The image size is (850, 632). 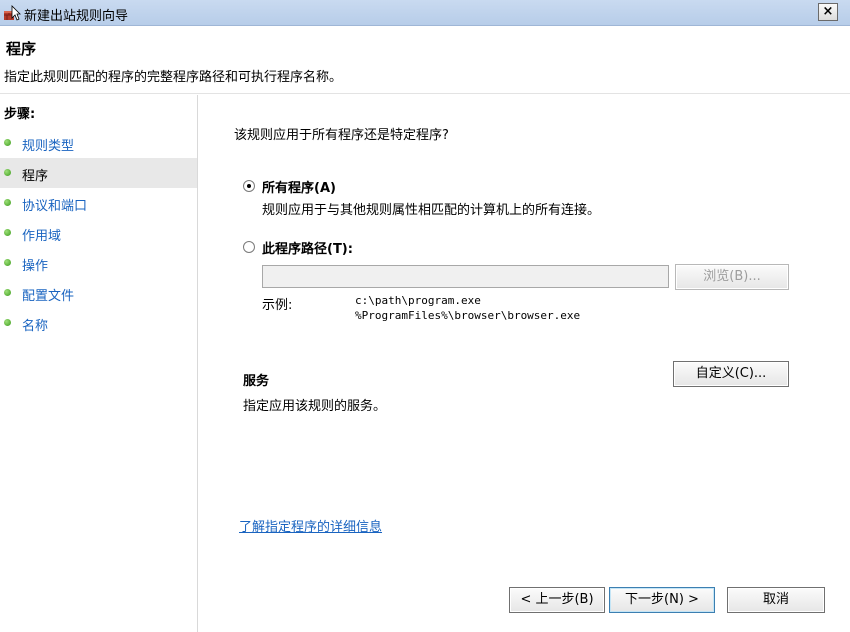 What do you see at coordinates (98, 173) in the screenshot?
I see `step-program: 程序` at bounding box center [98, 173].